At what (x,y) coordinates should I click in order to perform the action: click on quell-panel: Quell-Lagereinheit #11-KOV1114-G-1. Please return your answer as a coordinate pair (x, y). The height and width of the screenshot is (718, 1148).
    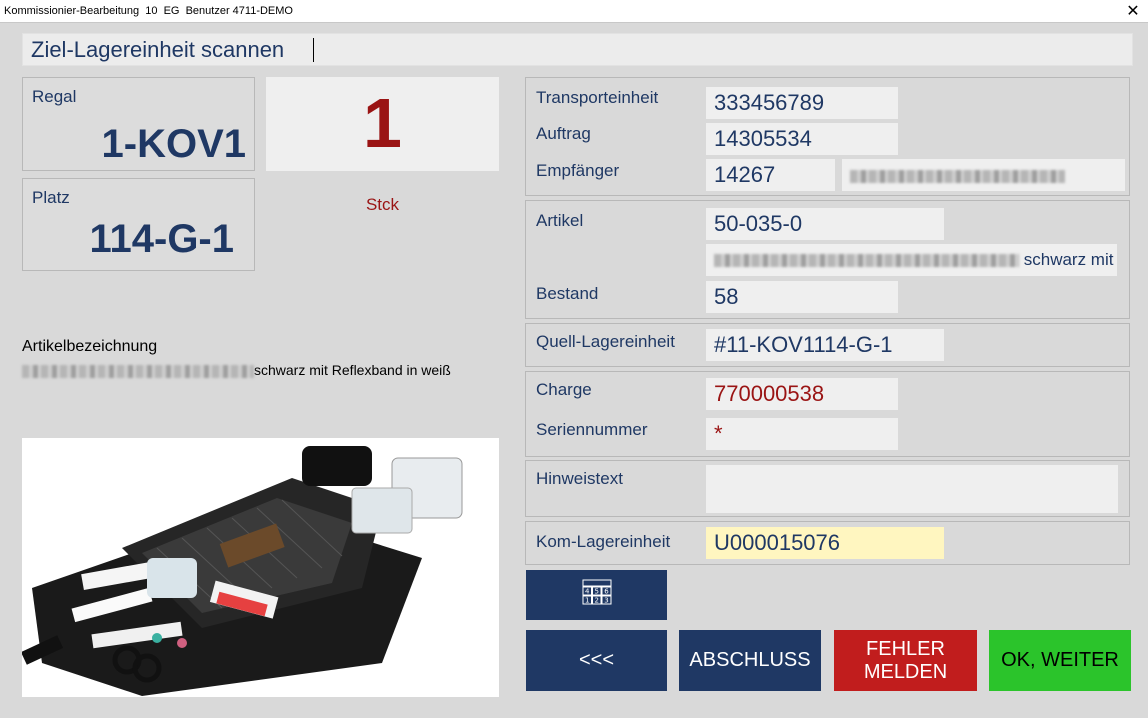
    Looking at the image, I should click on (827, 345).